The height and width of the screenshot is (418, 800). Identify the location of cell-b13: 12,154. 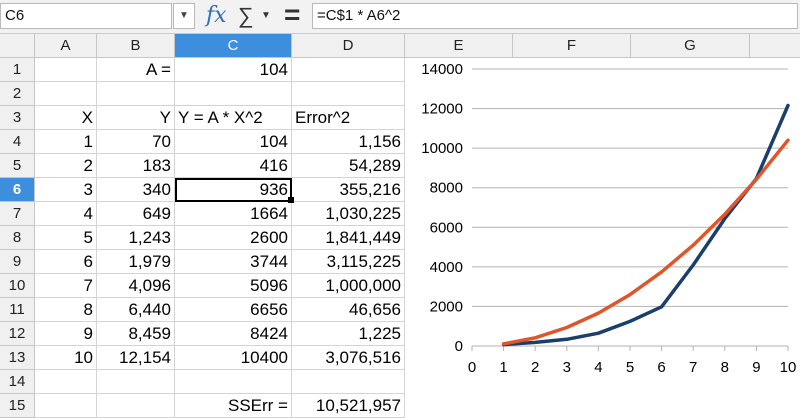
(136, 358).